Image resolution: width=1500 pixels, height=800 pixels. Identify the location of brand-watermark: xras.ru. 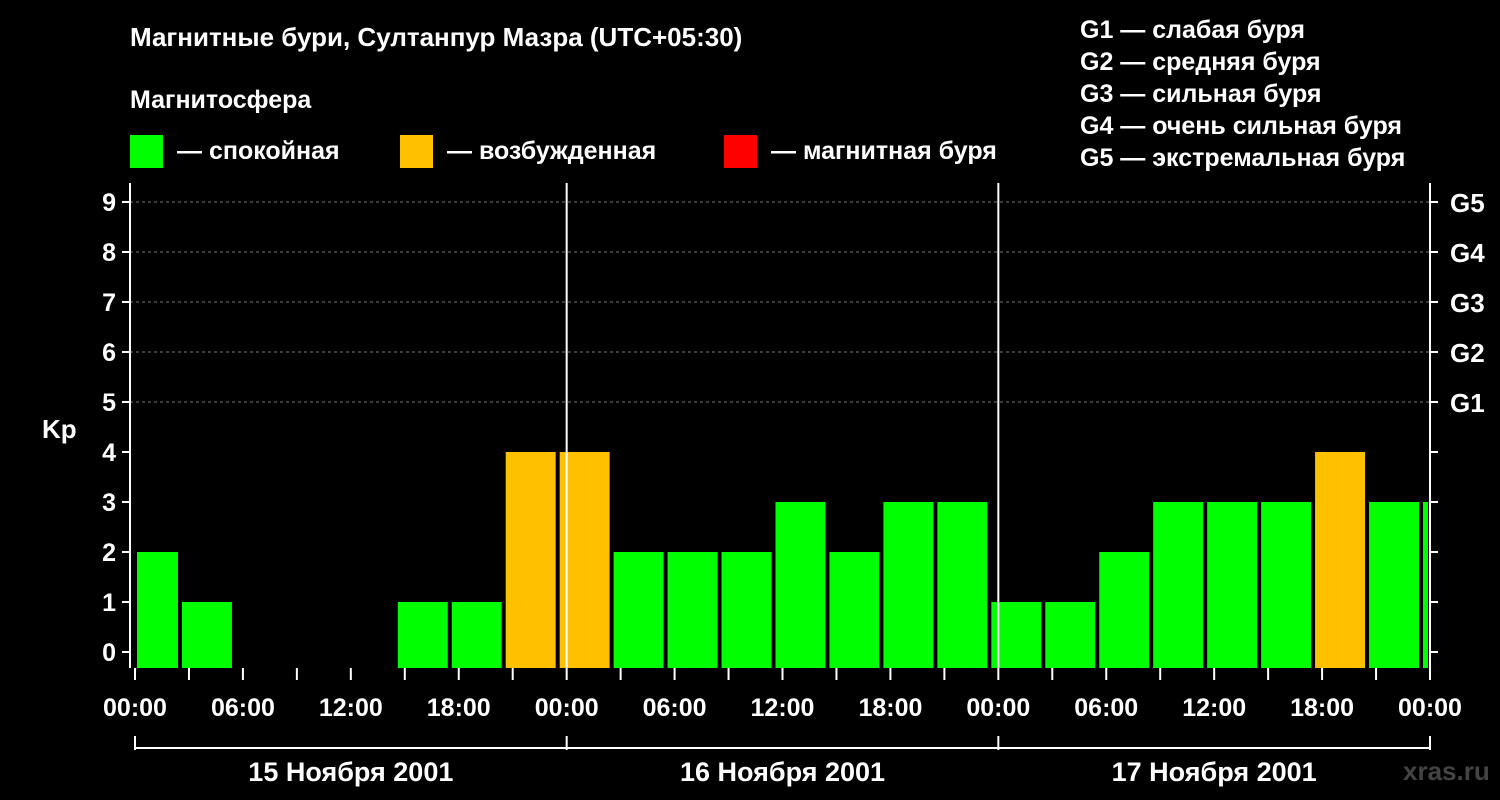
(1446, 771).